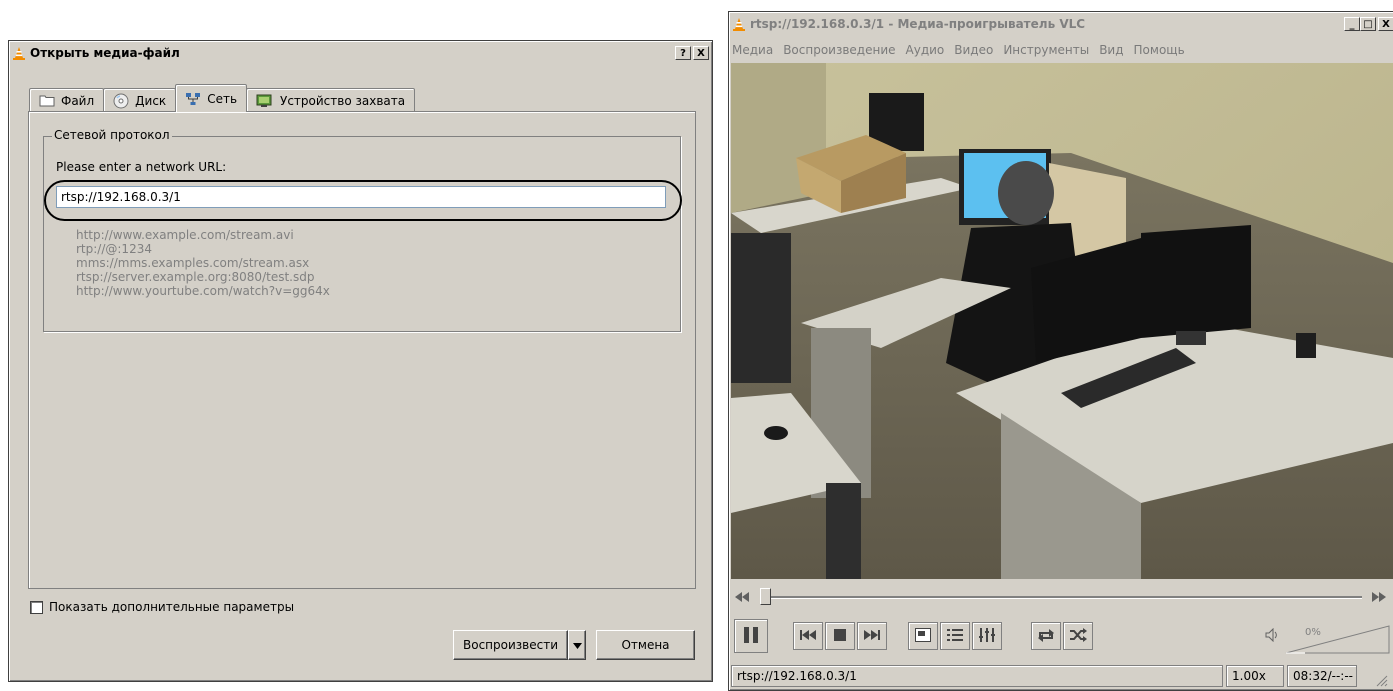 This screenshot has width=1393, height=691. I want to click on playlist-button, so click(955, 636).